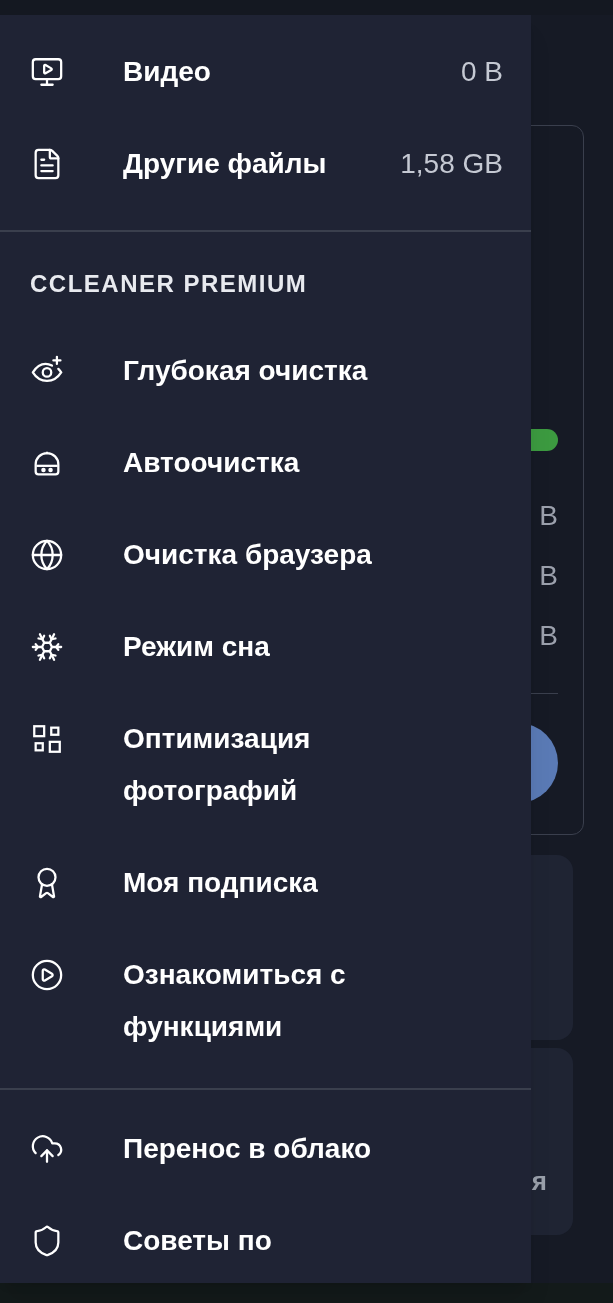  Describe the element at coordinates (47, 647) in the screenshot. I see `snowflake-icon` at that location.